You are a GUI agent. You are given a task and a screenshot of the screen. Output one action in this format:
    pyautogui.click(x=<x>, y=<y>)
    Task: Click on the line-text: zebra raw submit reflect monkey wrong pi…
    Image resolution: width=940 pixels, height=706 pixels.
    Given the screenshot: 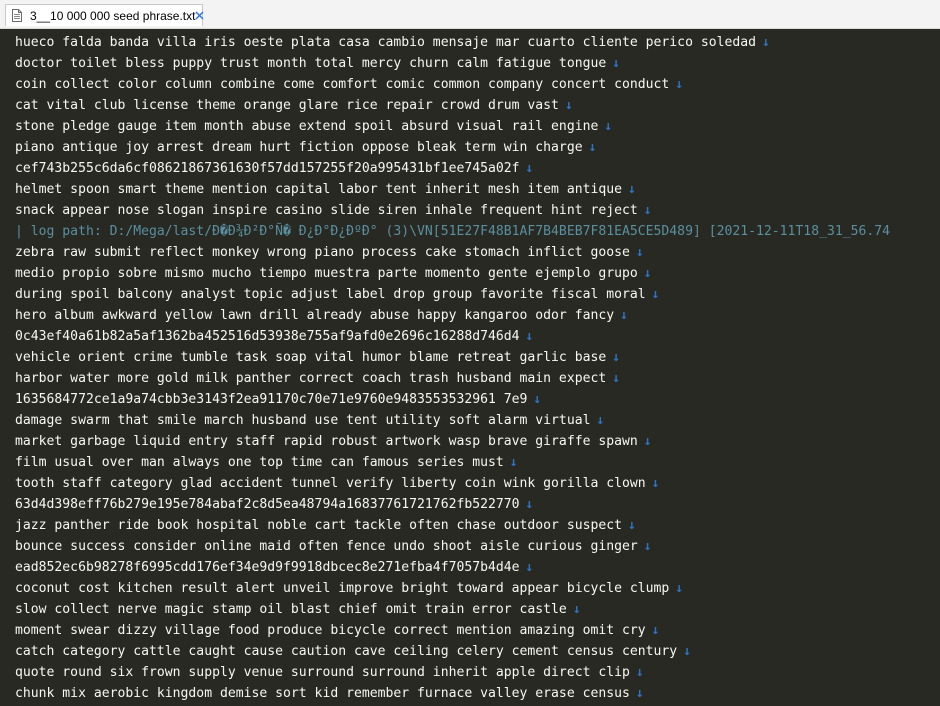 What is the action you would take?
    pyautogui.click(x=322, y=252)
    